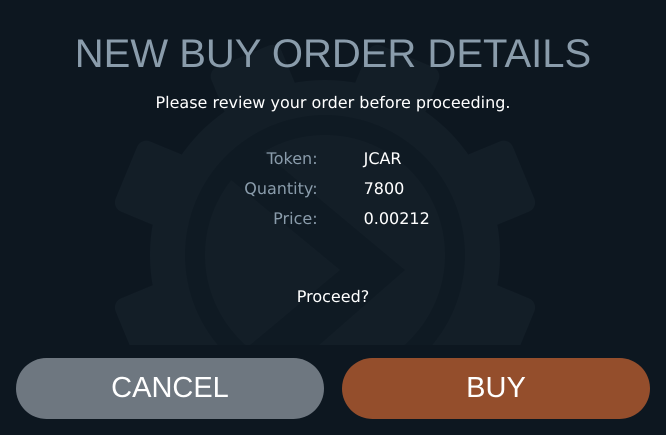 This screenshot has width=666, height=435. I want to click on field-value: JCAR, so click(383, 159).